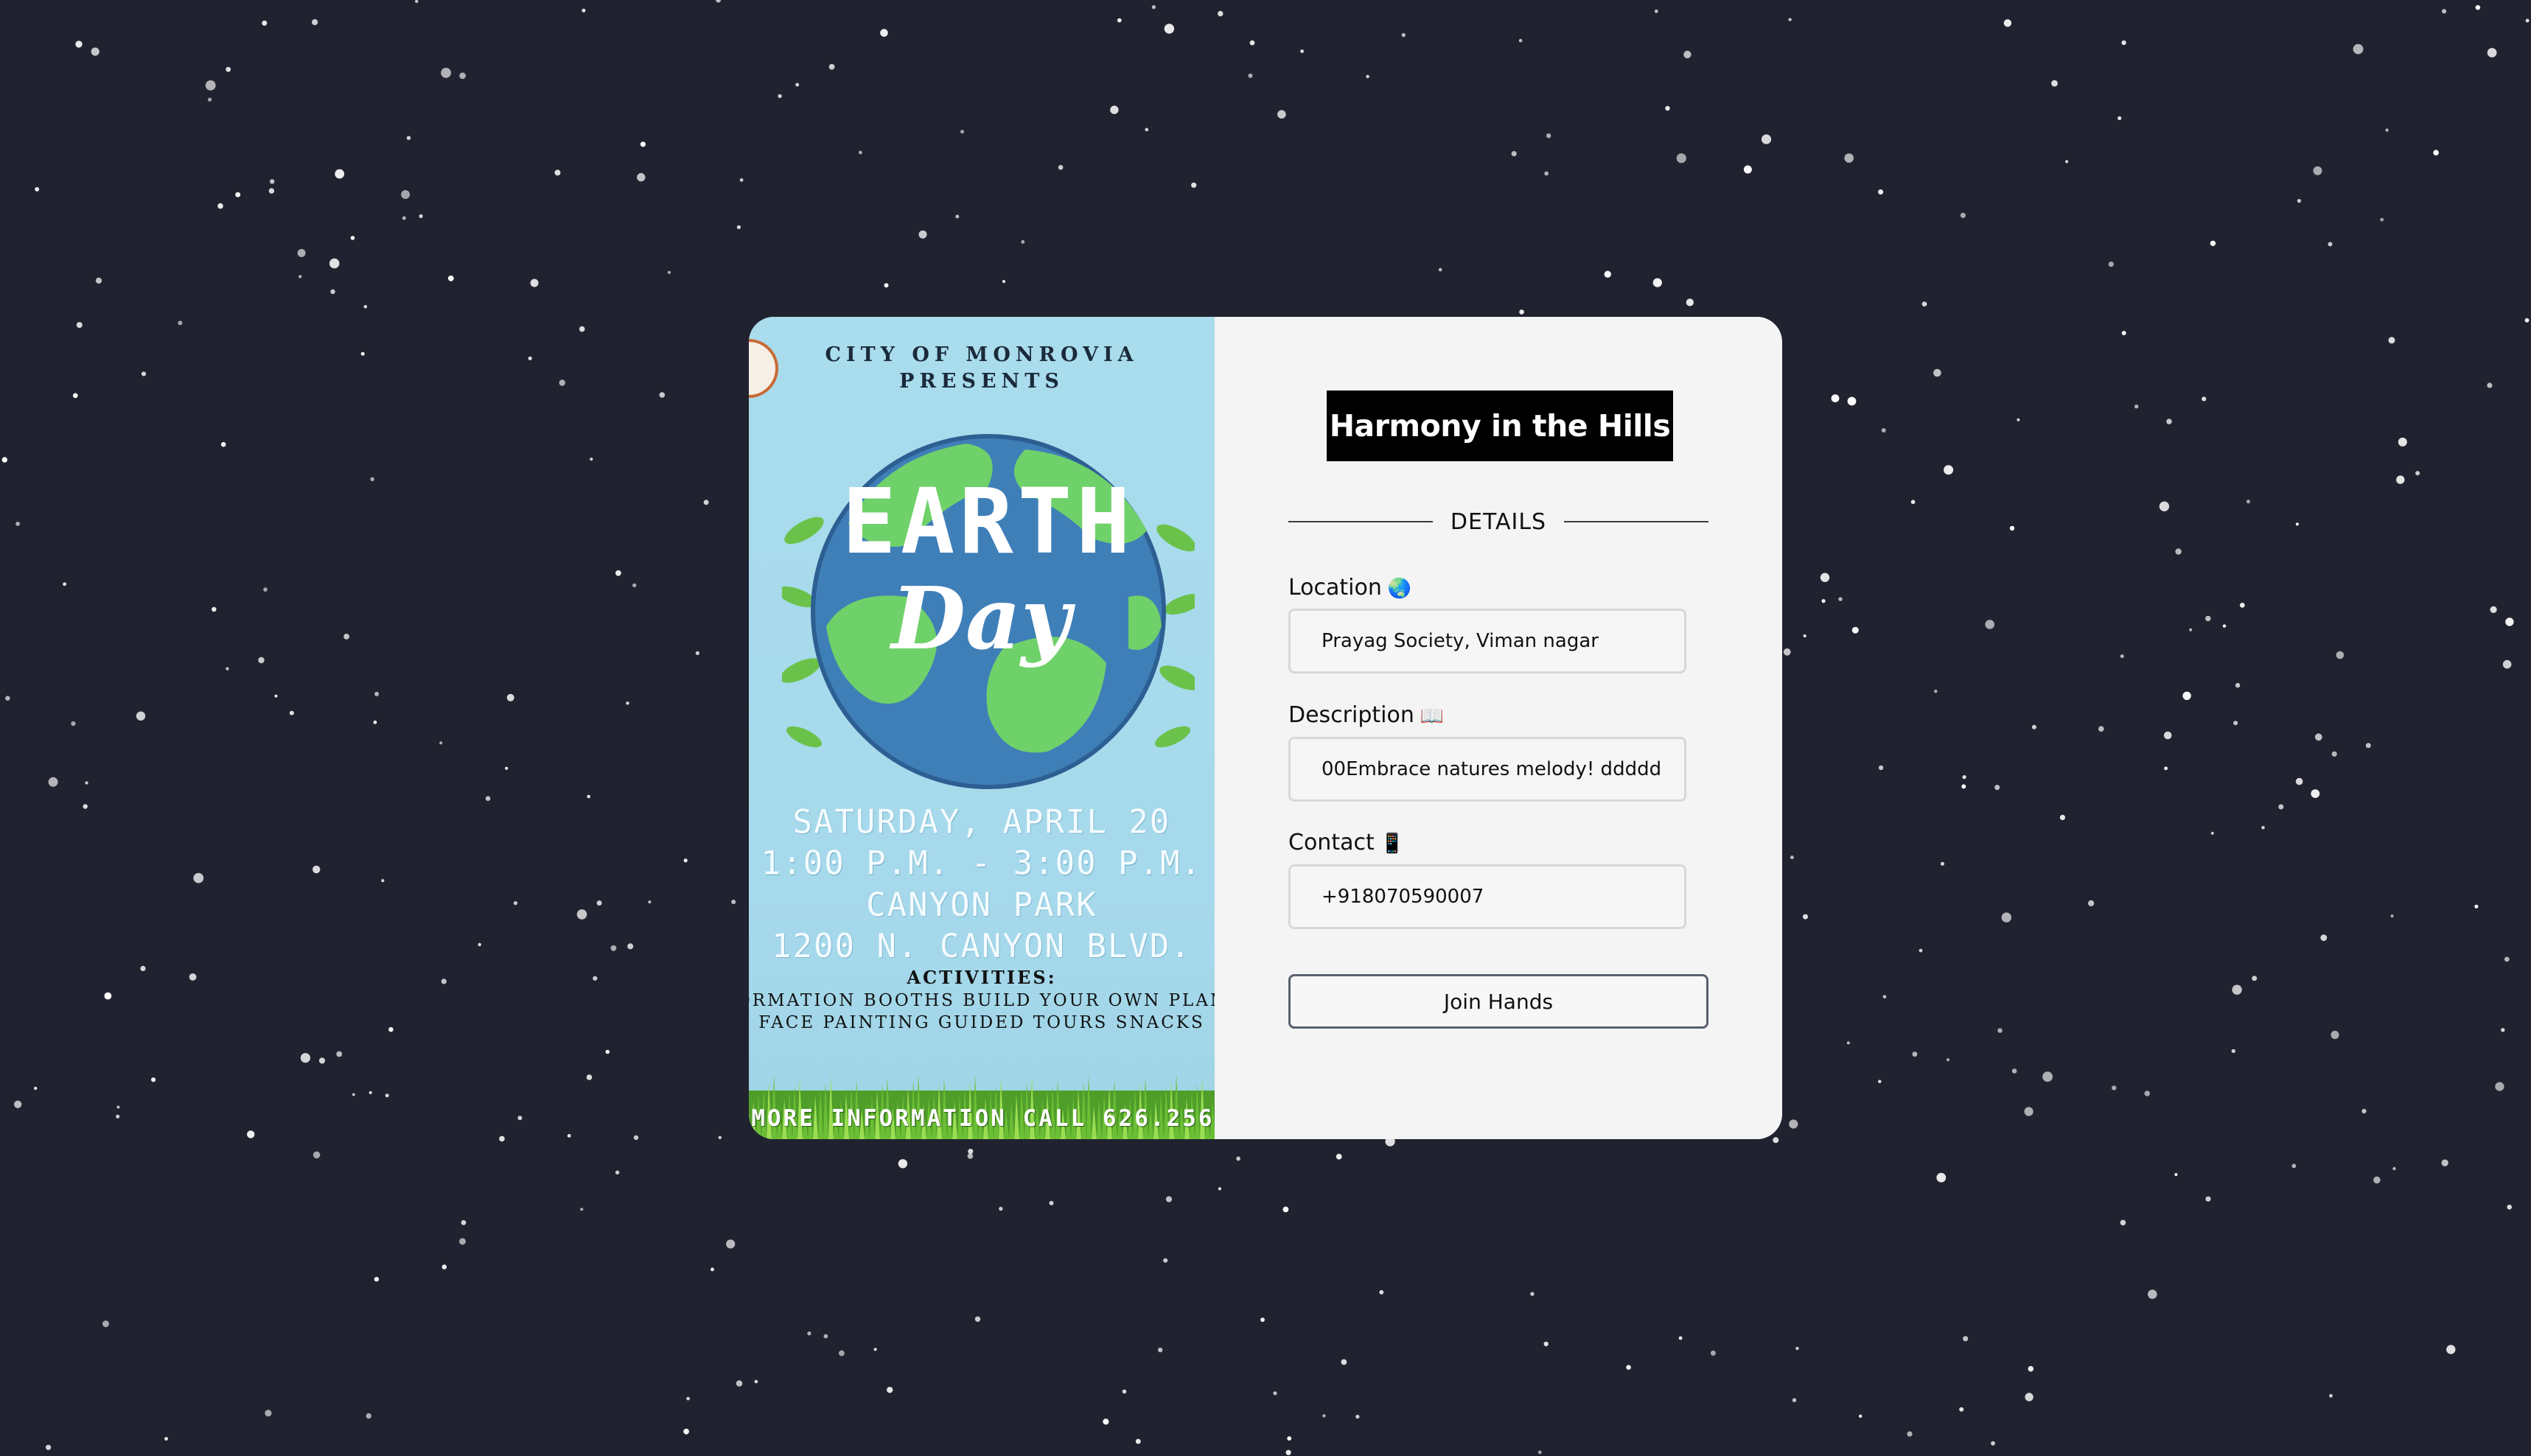 This screenshot has height=1456, width=2531. What do you see at coordinates (982, 1118) in the screenshot?
I see `poster-footer-info: R MORE INFORMATION CALL 626.256.824` at bounding box center [982, 1118].